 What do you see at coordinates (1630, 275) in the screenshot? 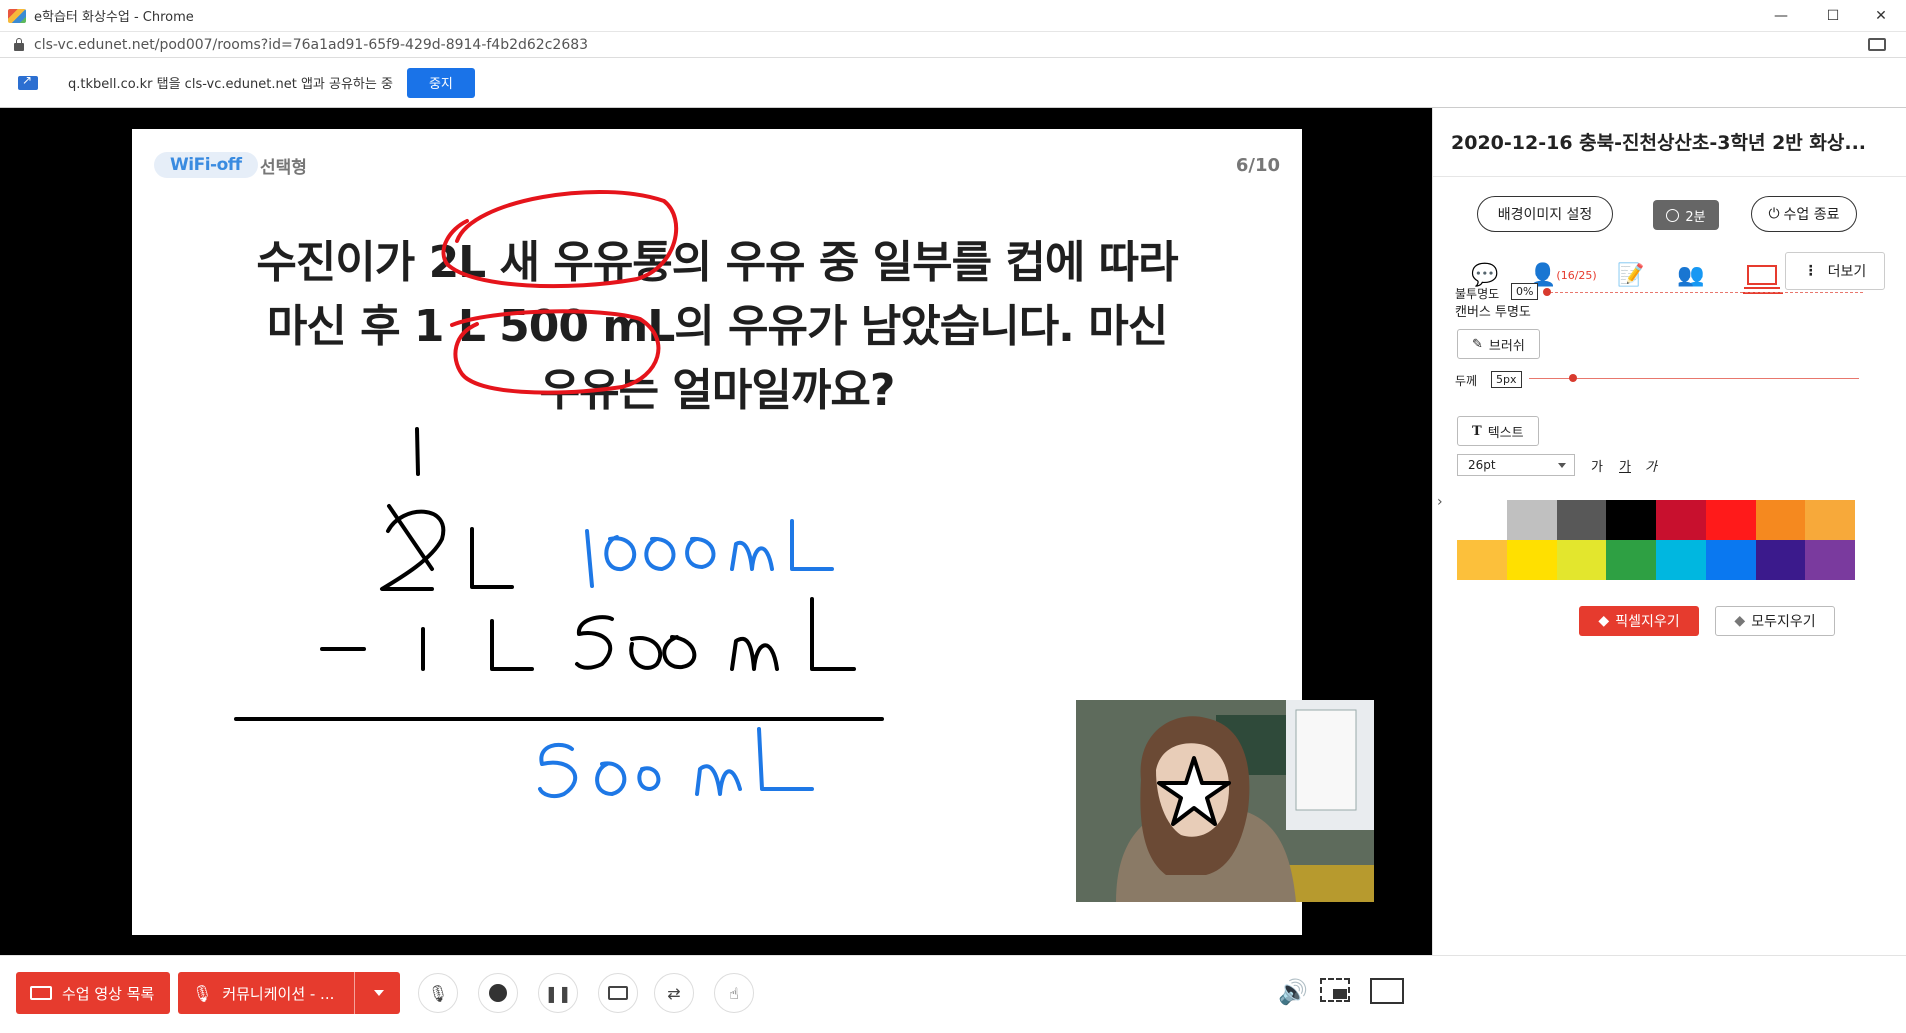
I see `notes-tab-icon: 📝` at bounding box center [1630, 275].